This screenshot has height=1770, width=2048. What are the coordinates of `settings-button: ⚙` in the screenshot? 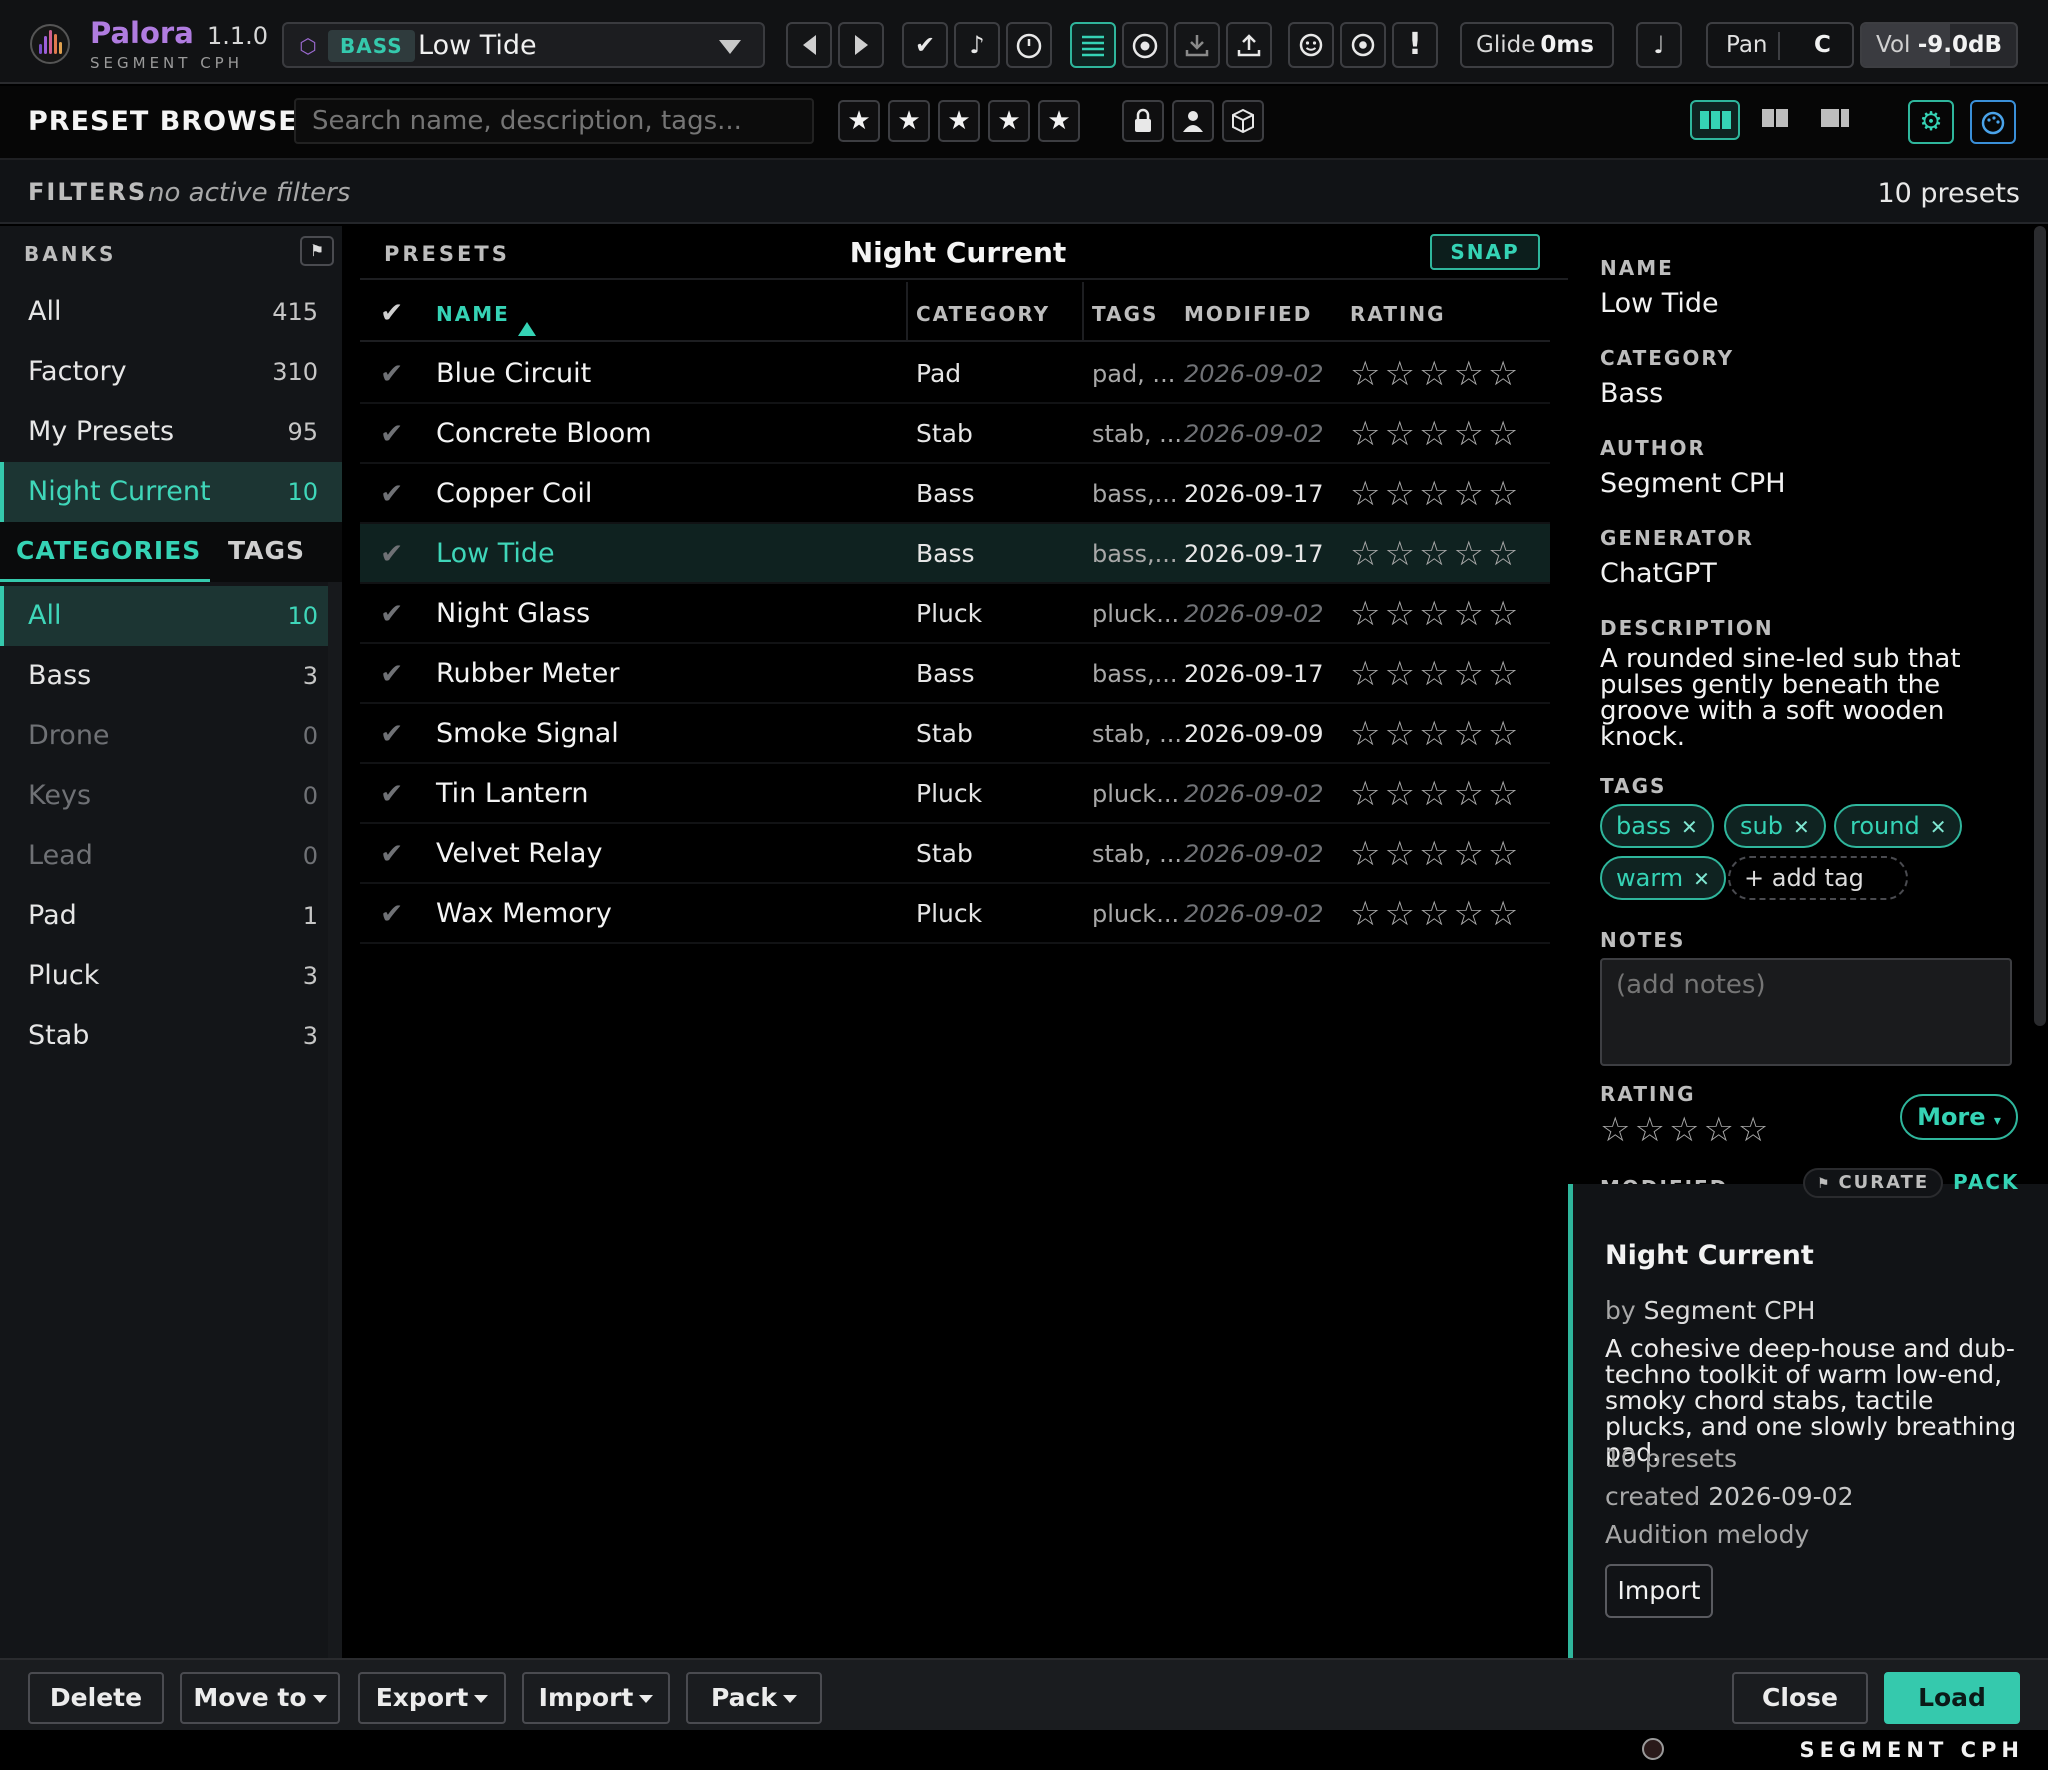 It's located at (1931, 122).